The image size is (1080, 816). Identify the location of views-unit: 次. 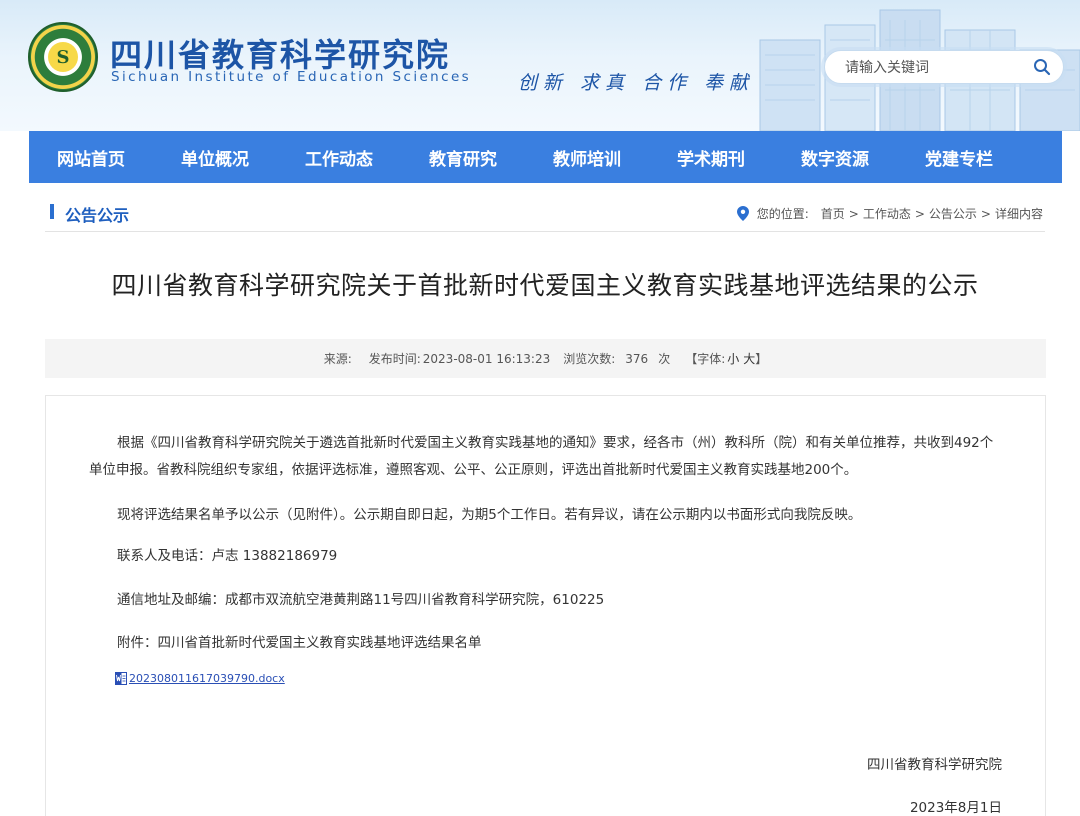
(664, 359).